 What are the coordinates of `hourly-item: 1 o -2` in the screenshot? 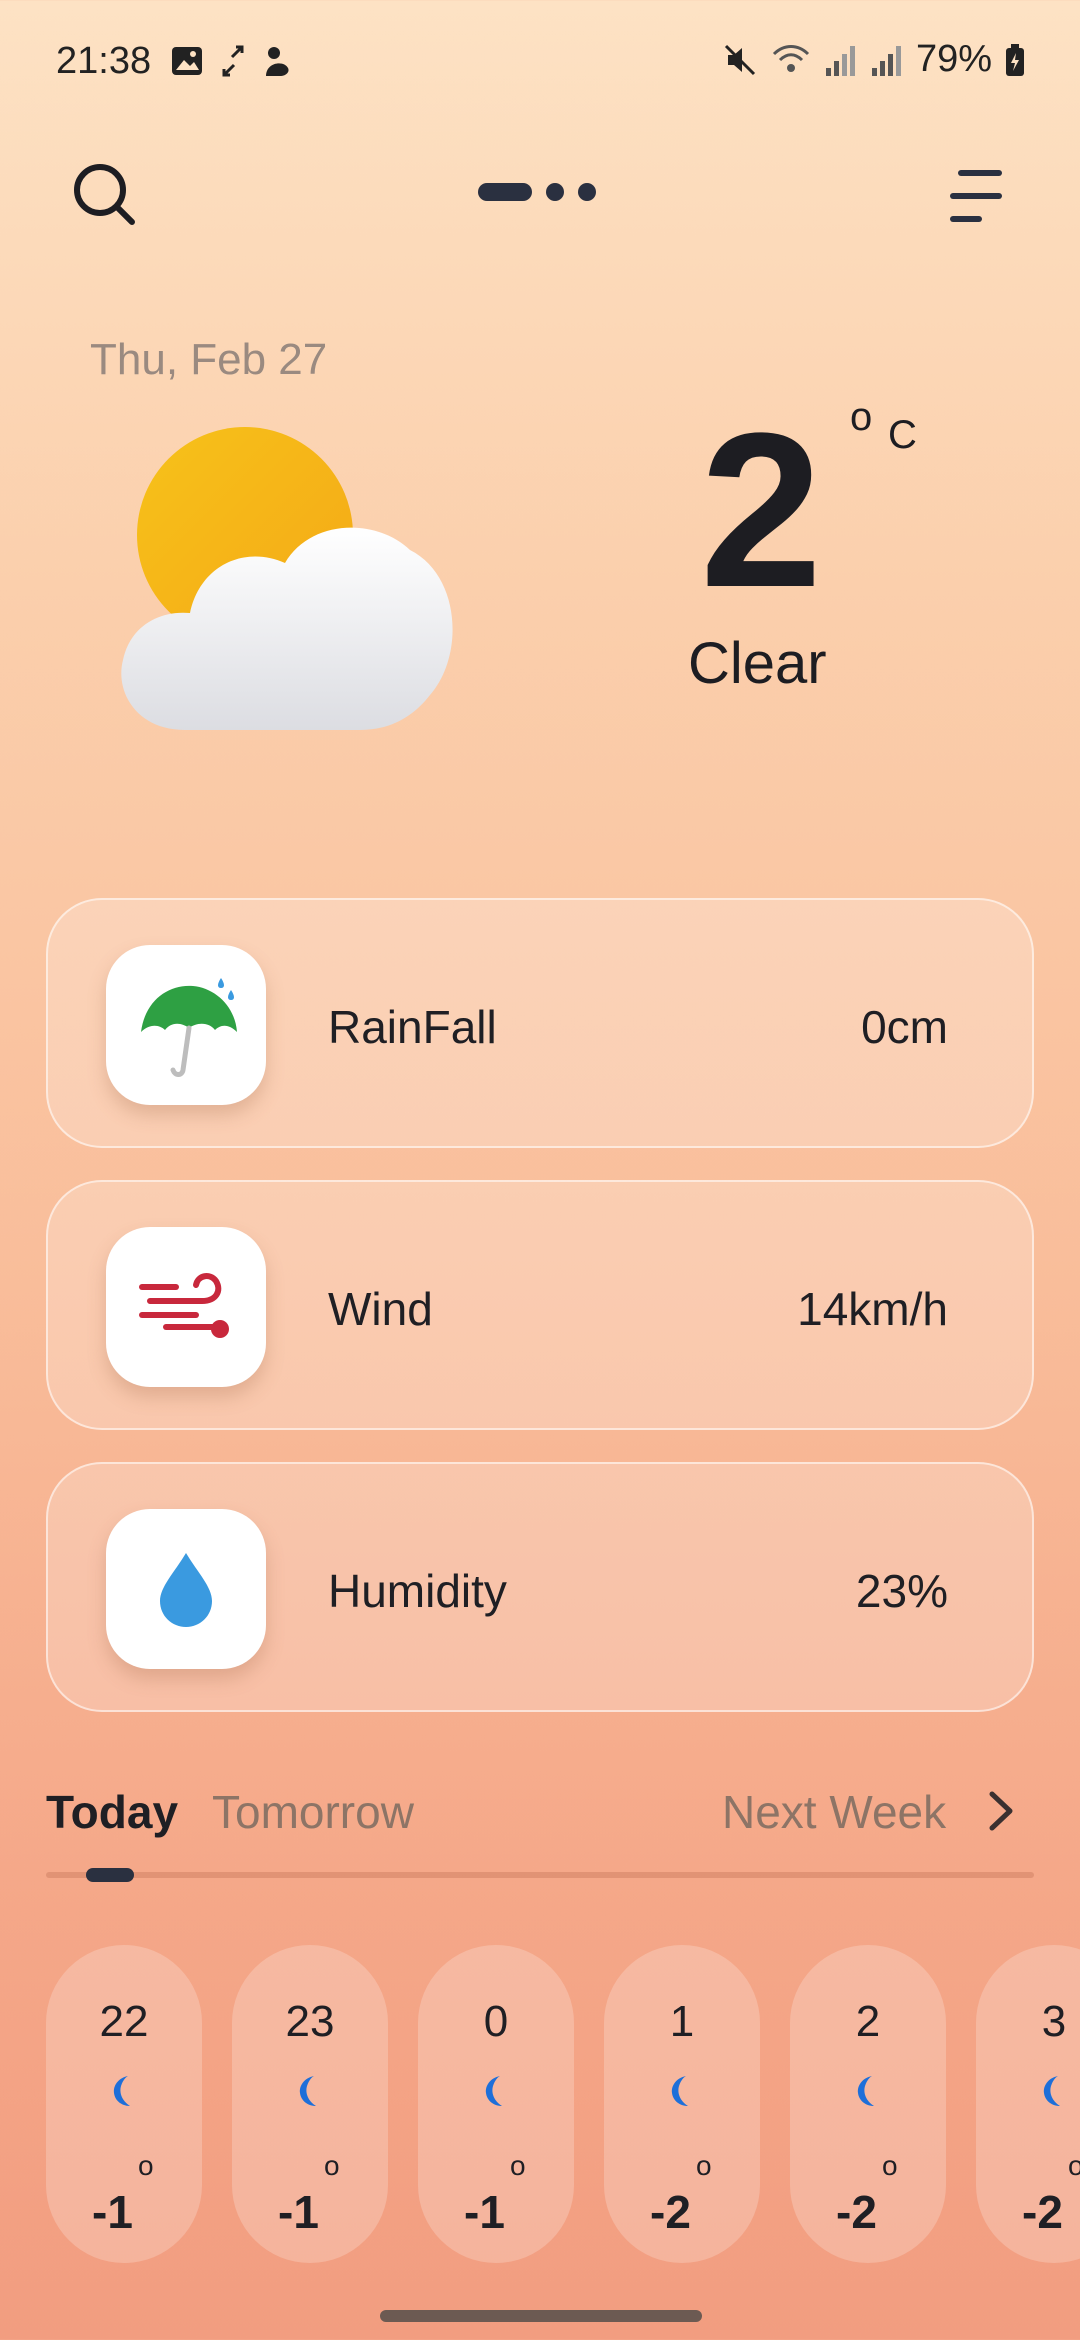 It's located at (682, 2104).